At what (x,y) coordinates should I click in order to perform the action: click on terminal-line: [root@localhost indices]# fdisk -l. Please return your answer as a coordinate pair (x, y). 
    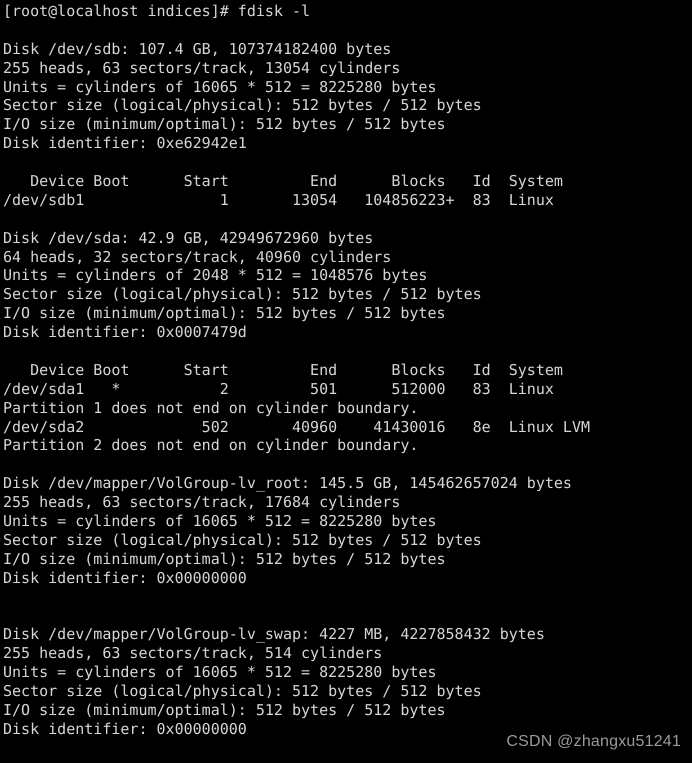
    Looking at the image, I should click on (157, 11).